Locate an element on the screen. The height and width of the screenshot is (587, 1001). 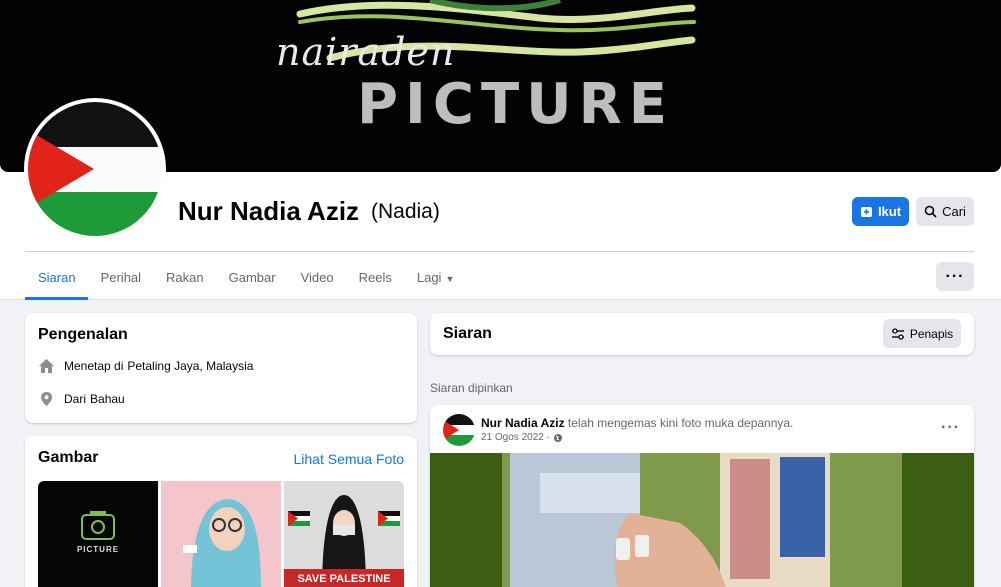
search-label: Cari is located at coordinates (954, 211).